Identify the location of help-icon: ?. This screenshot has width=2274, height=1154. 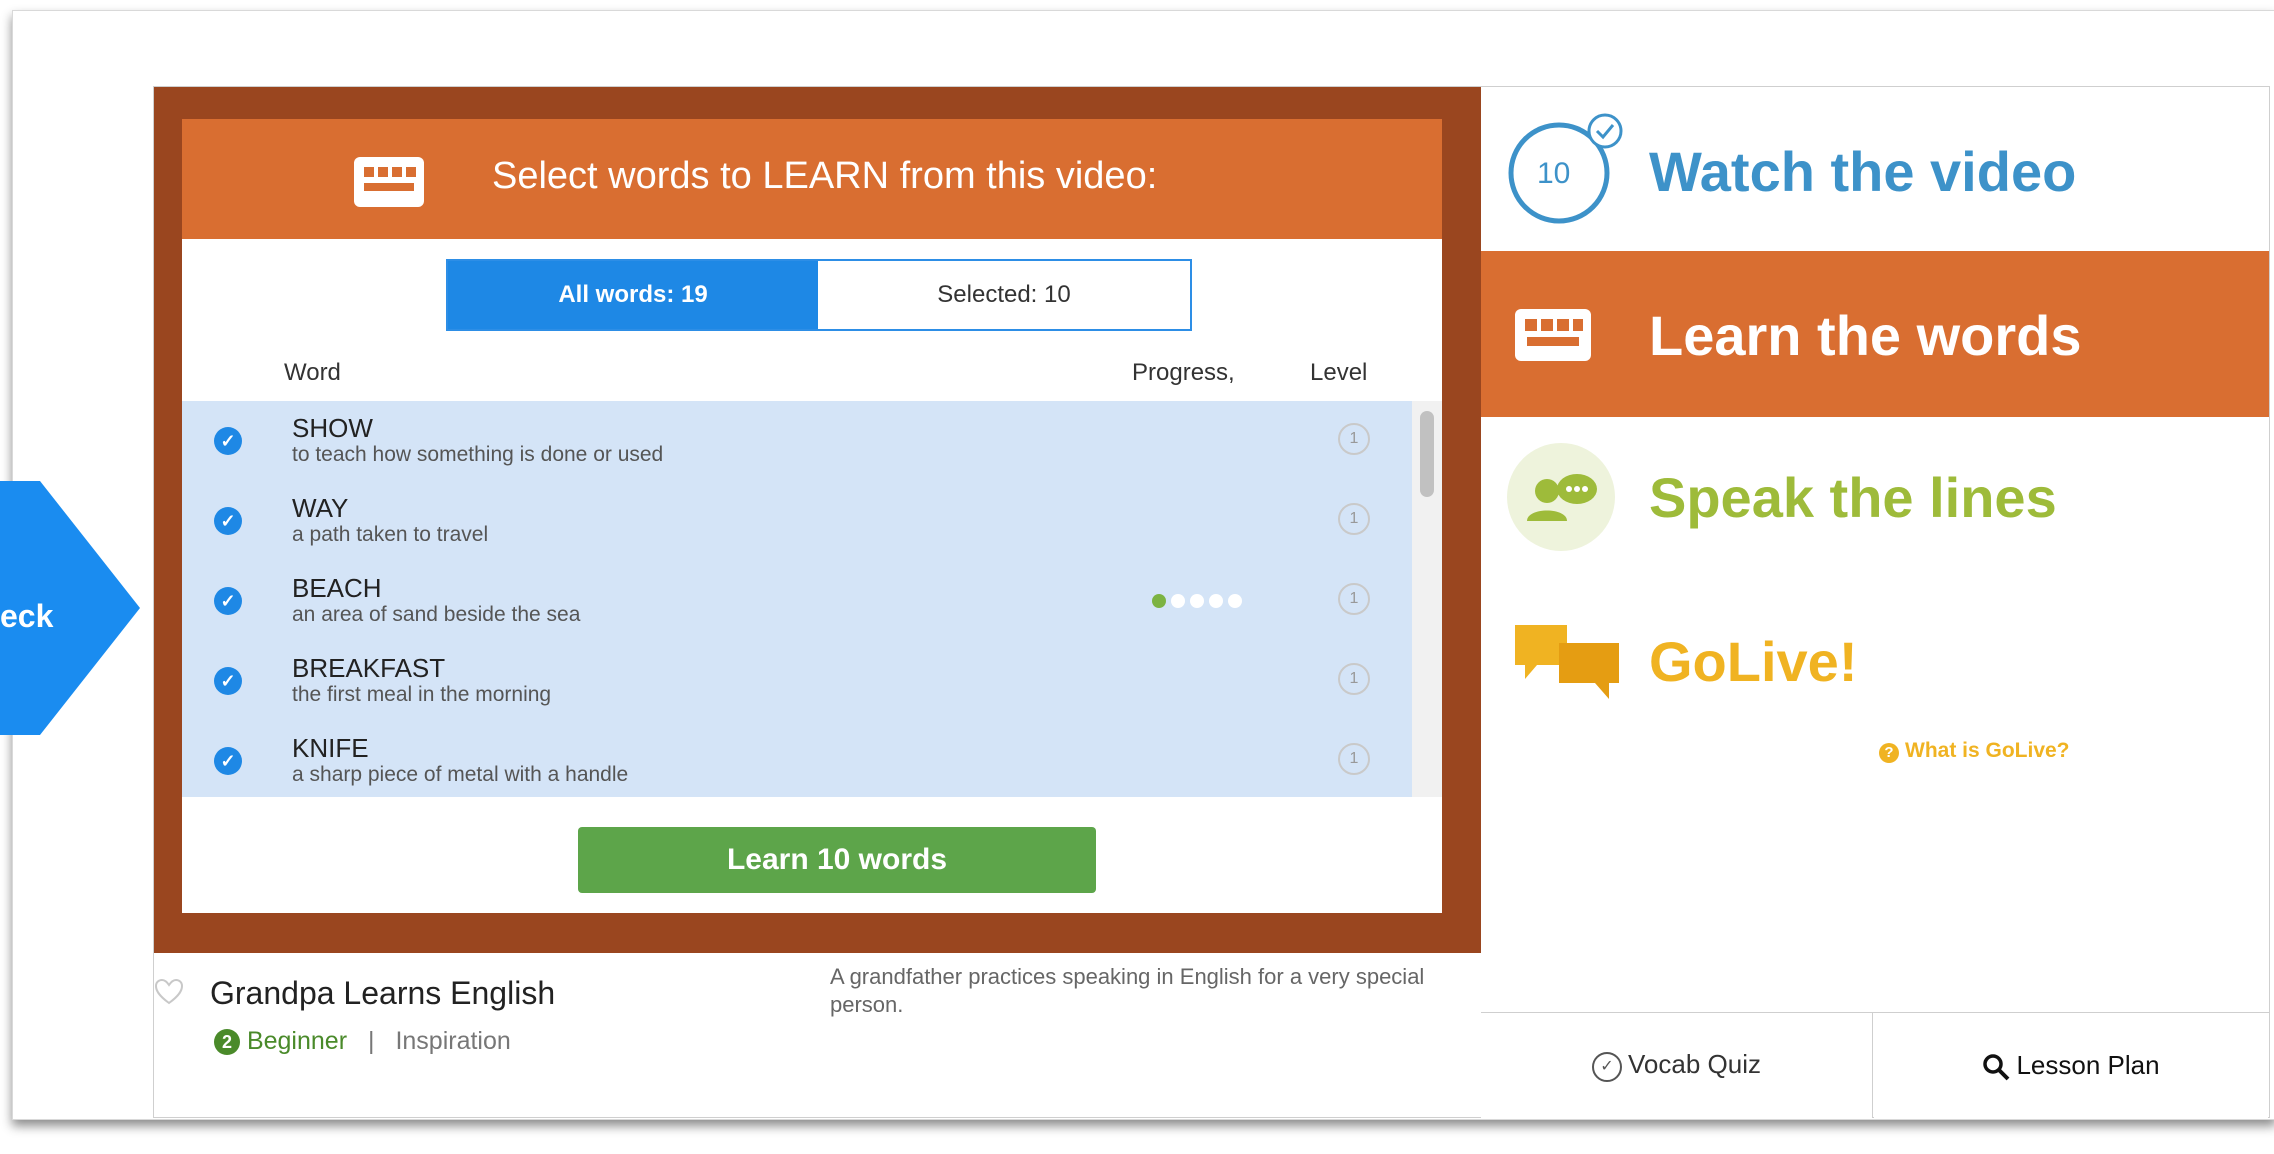
(1889, 753).